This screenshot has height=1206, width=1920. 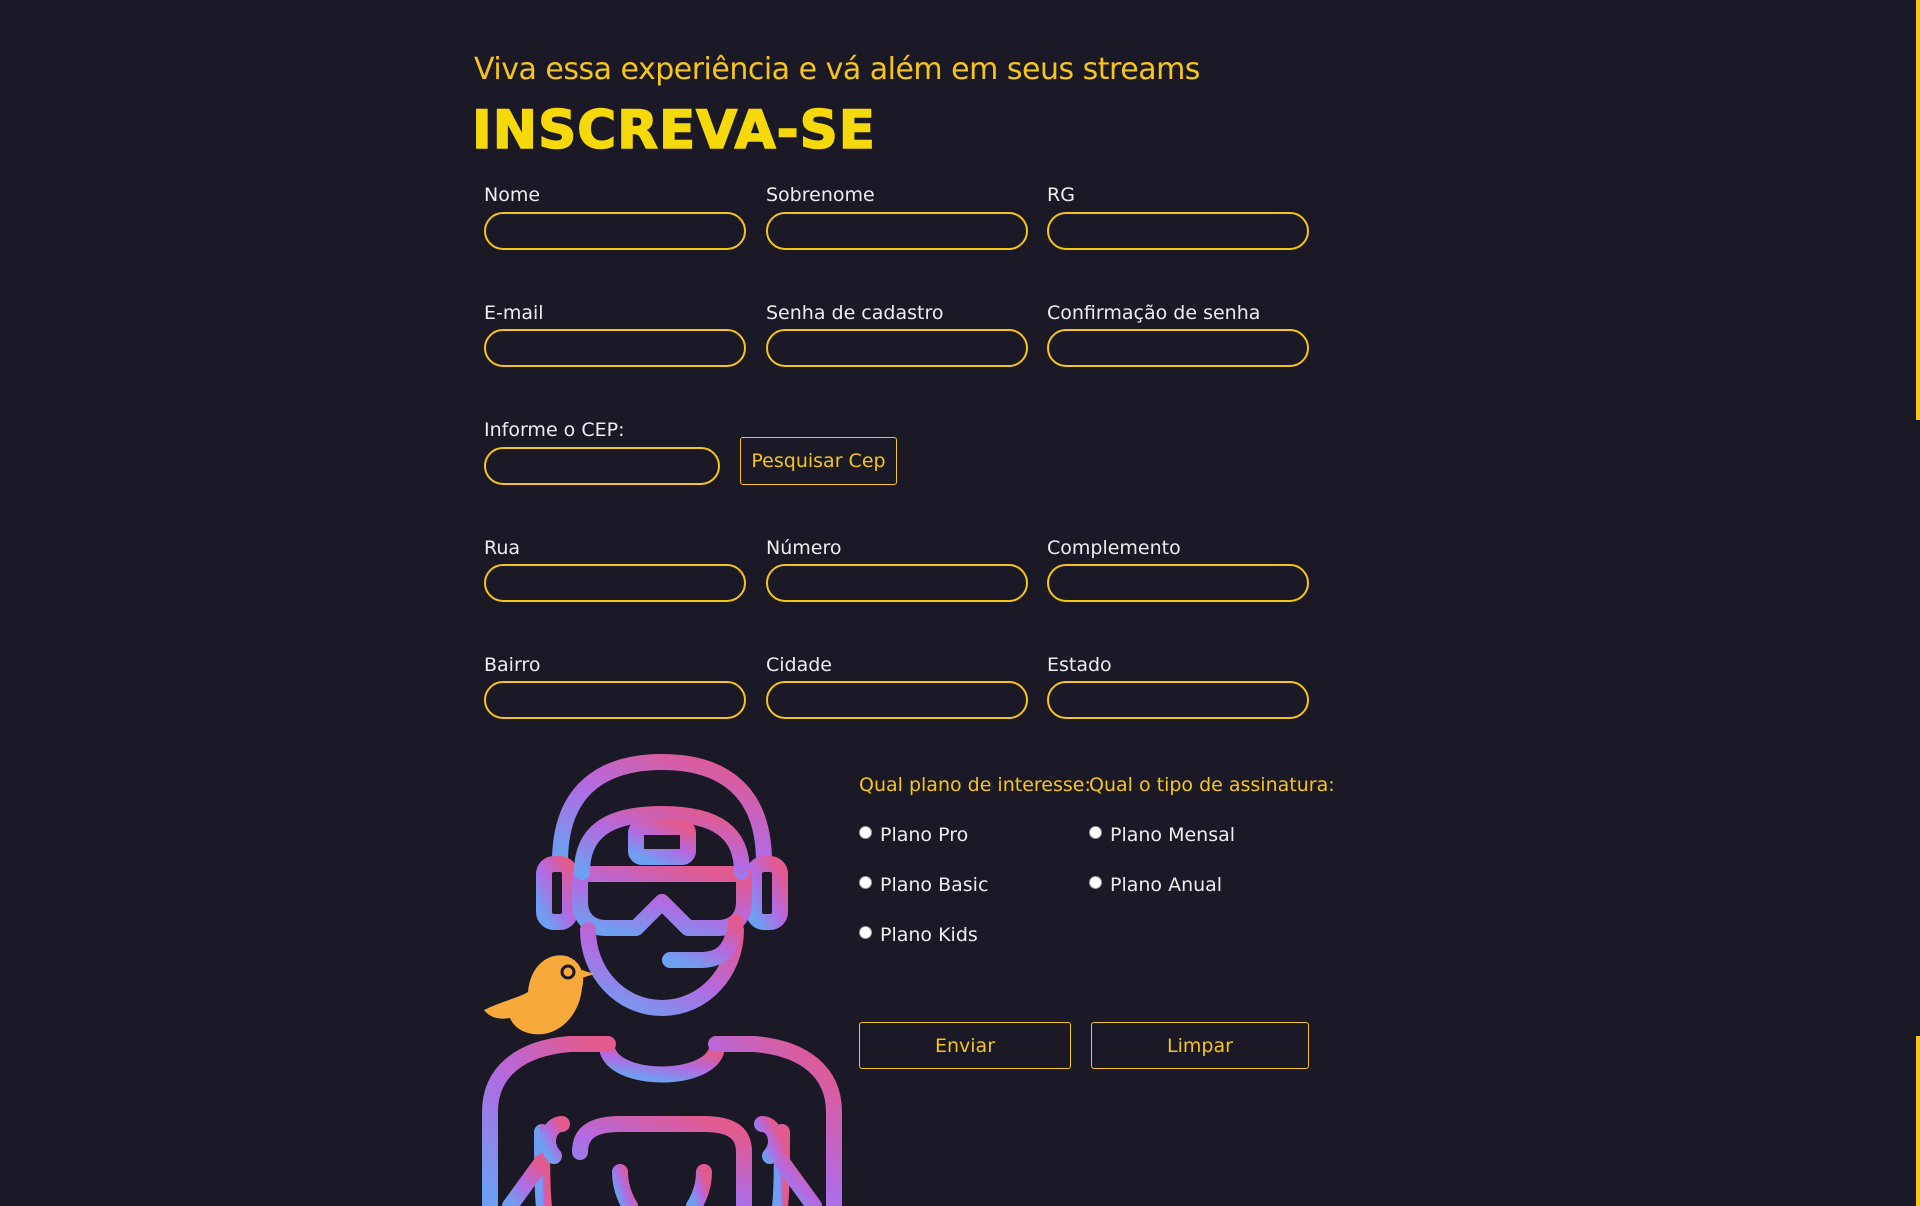 I want to click on scrollbar-thumb-bottom, so click(x=1918, y=1121).